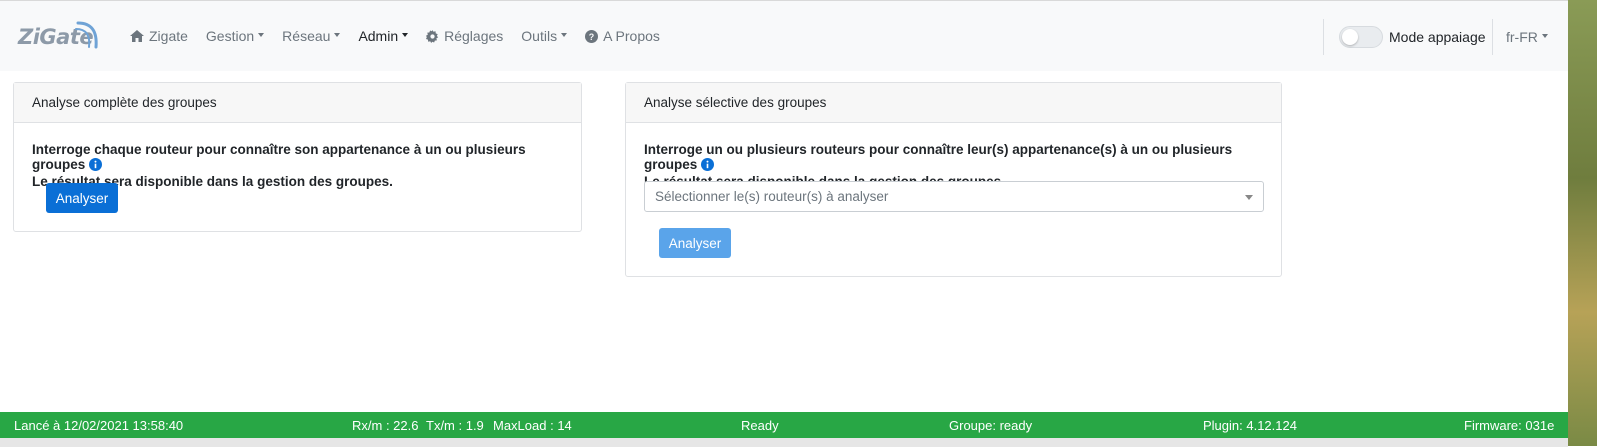 Image resolution: width=1597 pixels, height=447 pixels. I want to click on nav-item-zigate: Zigate, so click(159, 36).